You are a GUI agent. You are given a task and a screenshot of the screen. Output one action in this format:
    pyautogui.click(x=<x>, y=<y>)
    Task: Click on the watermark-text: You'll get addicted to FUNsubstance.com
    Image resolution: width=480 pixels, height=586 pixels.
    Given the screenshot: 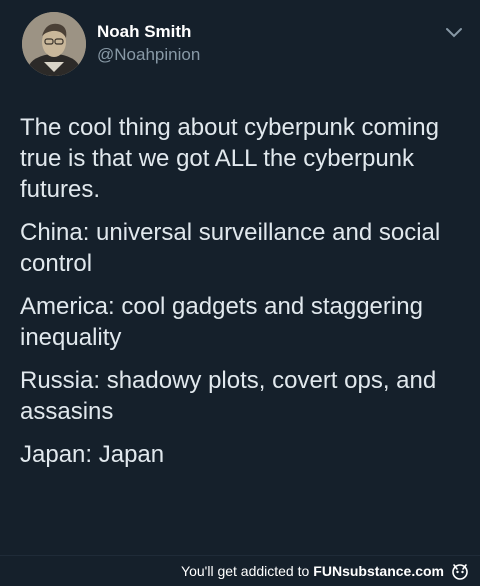 What is the action you would take?
    pyautogui.click(x=312, y=571)
    